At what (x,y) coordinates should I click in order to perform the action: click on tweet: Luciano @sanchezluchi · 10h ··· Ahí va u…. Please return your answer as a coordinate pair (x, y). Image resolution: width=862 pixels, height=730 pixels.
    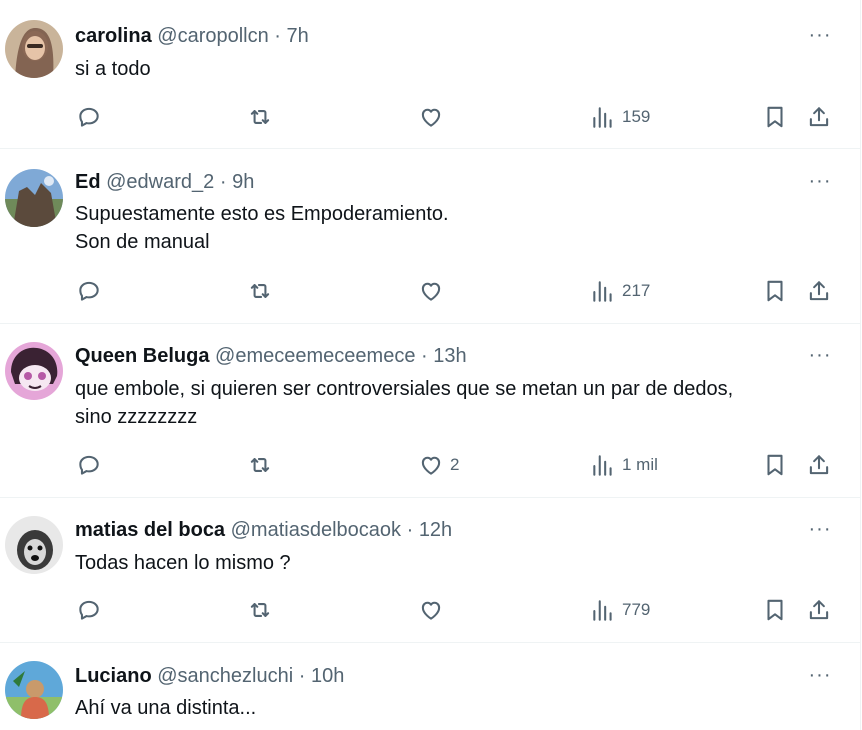
    Looking at the image, I should click on (430, 686).